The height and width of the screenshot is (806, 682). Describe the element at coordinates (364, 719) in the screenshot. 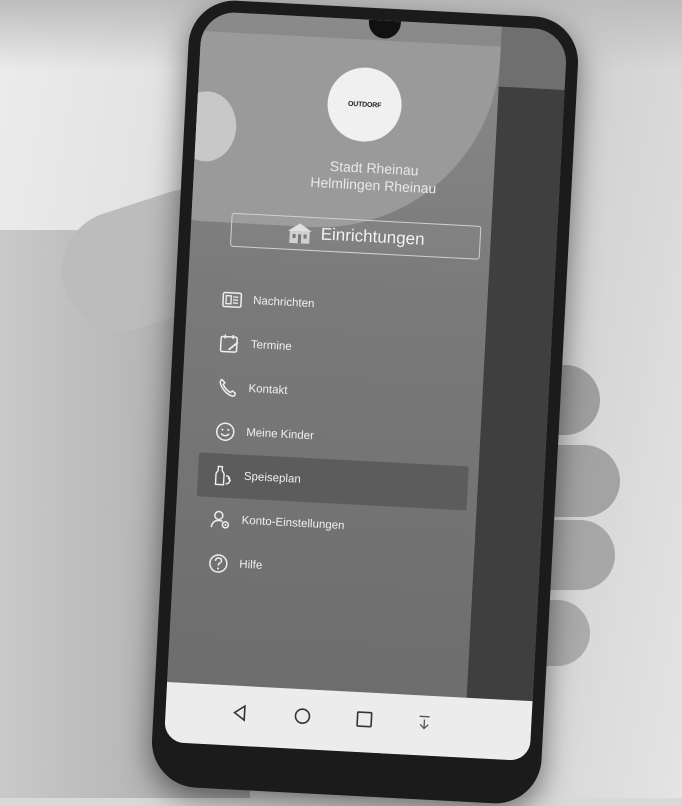

I see `recents-icon` at that location.